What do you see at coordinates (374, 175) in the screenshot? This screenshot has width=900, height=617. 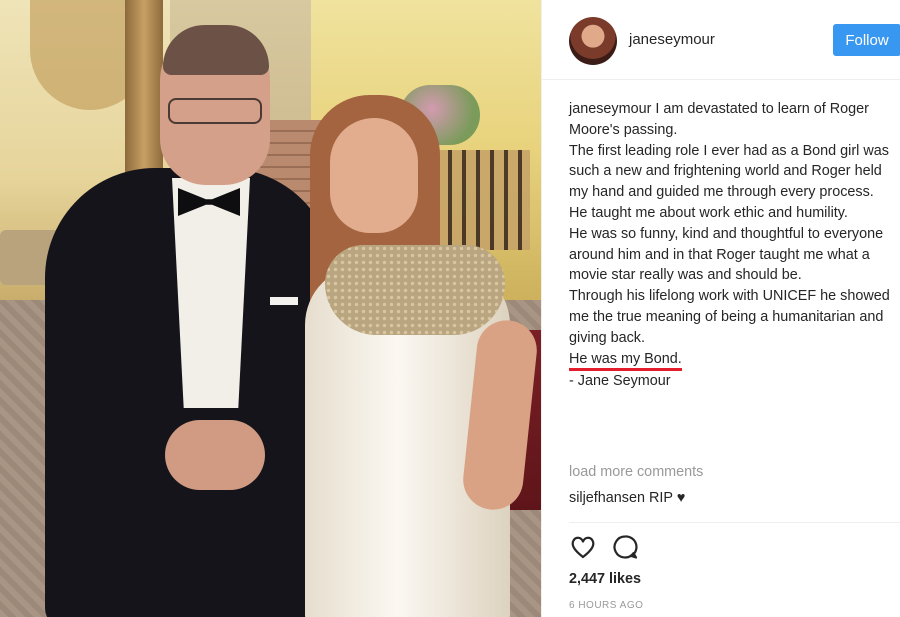 I see `woman-face` at bounding box center [374, 175].